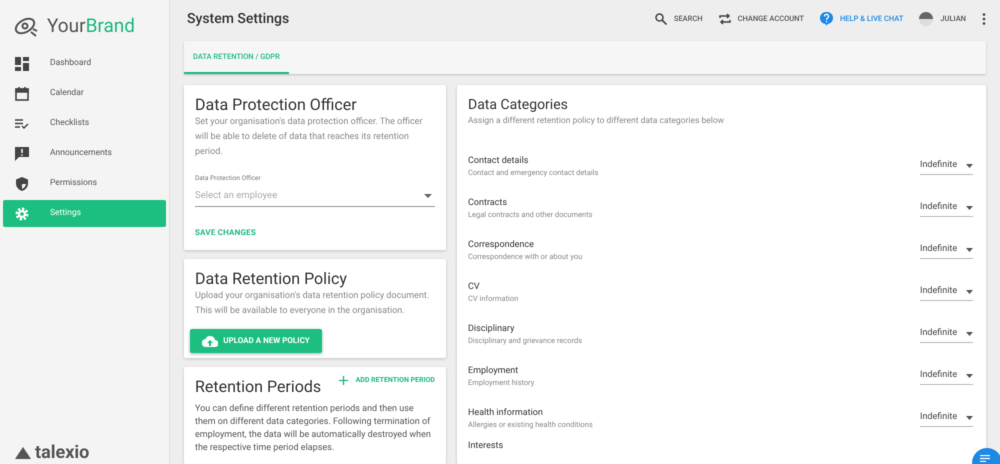  What do you see at coordinates (22, 63) in the screenshot?
I see `dashboard-icon` at bounding box center [22, 63].